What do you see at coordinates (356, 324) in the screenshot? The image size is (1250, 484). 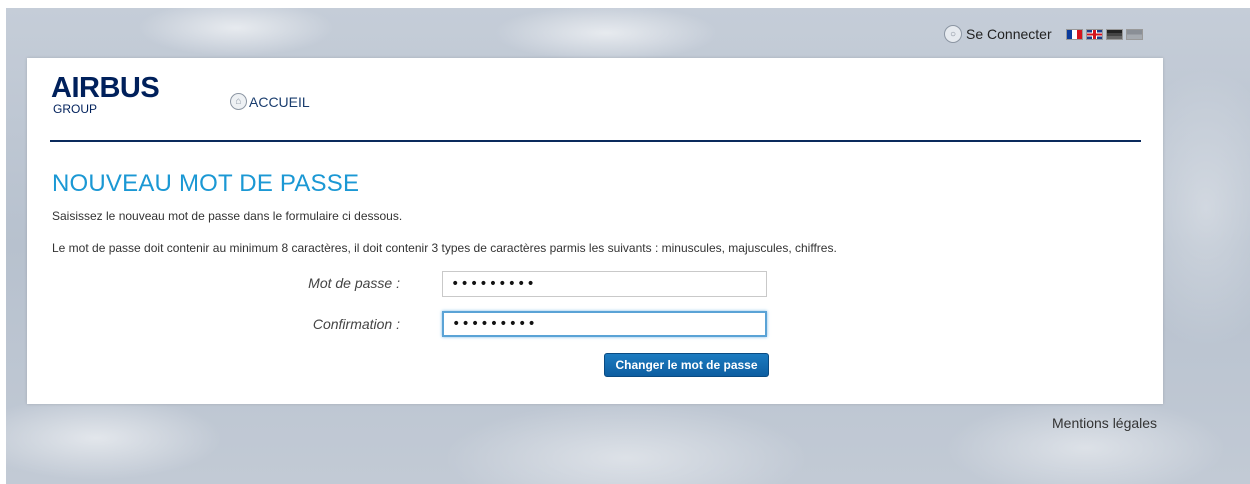 I see `confirm-label: Confirmation :` at bounding box center [356, 324].